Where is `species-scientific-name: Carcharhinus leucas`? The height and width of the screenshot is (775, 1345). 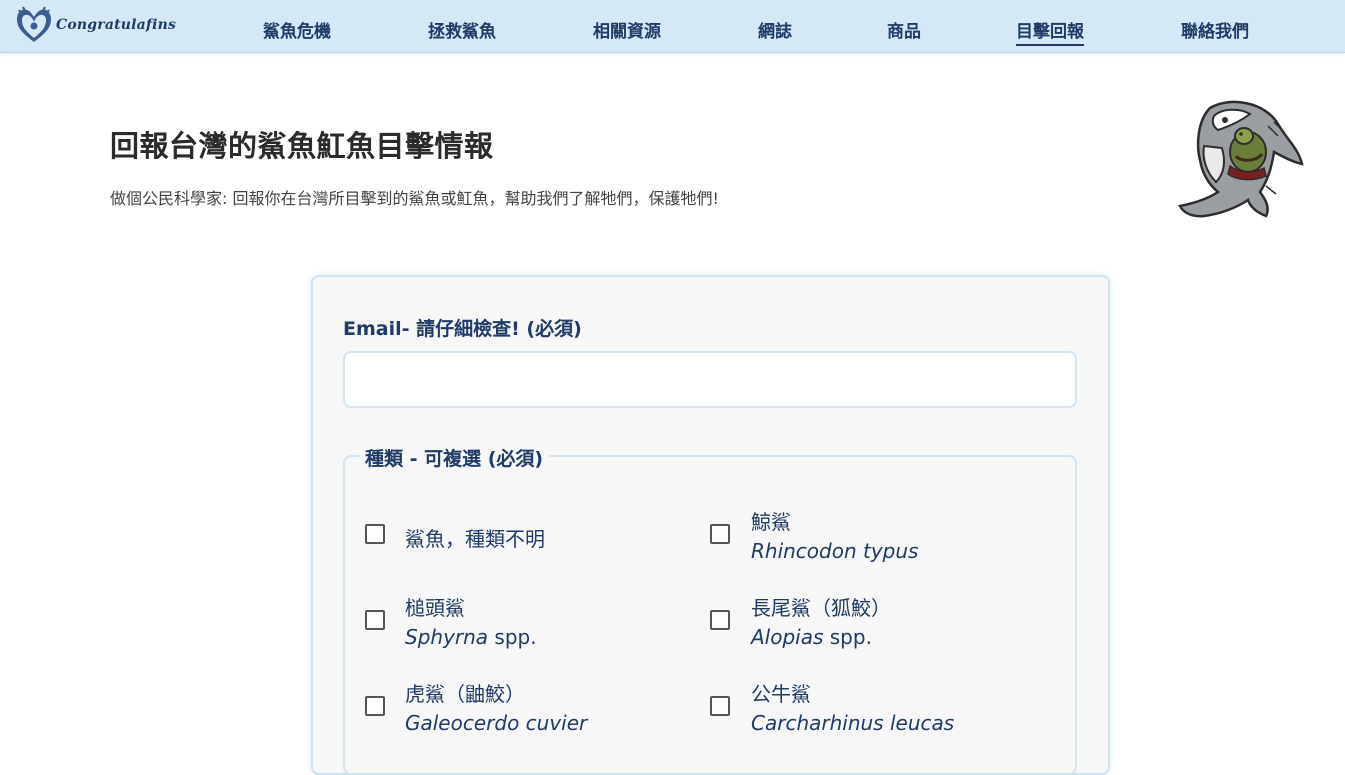
species-scientific-name: Carcharhinus leucas is located at coordinates (853, 723).